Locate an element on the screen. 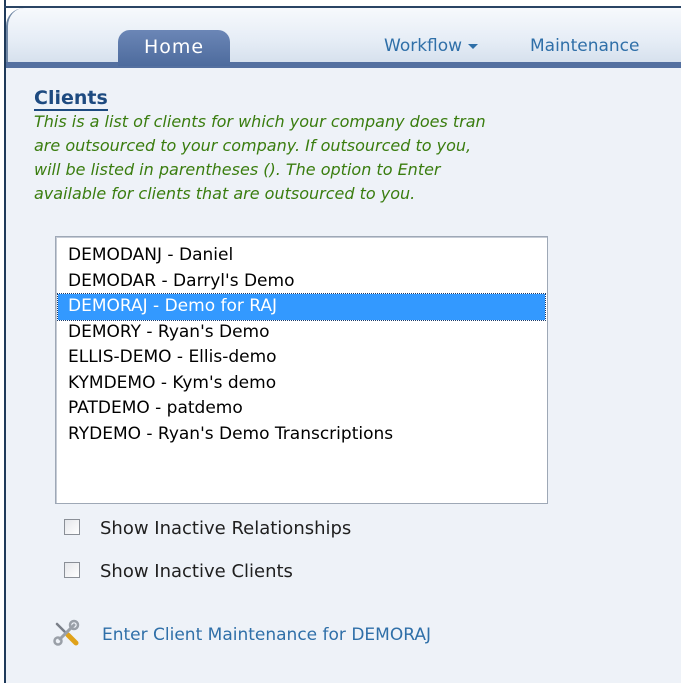 This screenshot has height=683, width=681. tab-home: Home is located at coordinates (174, 48).